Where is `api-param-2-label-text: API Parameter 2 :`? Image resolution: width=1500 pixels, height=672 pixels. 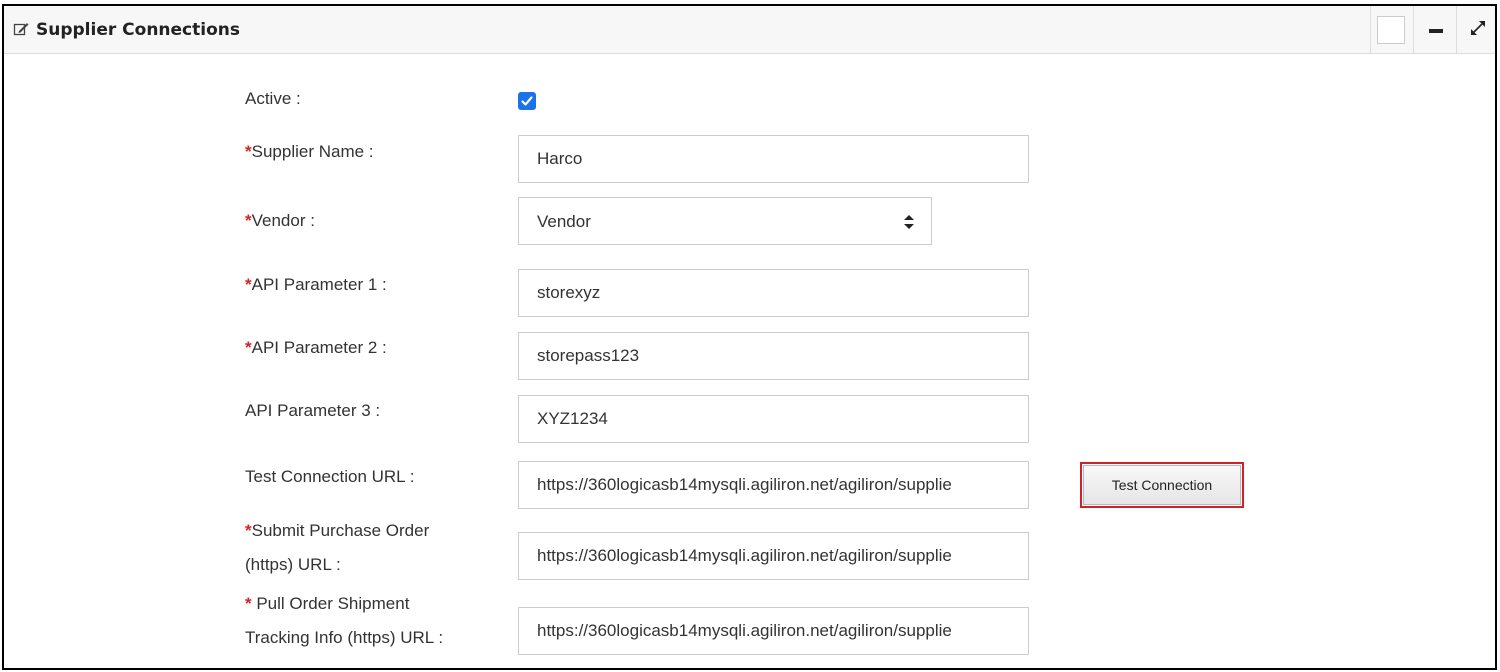
api-param-2-label-text: API Parameter 2 : is located at coordinates (319, 347).